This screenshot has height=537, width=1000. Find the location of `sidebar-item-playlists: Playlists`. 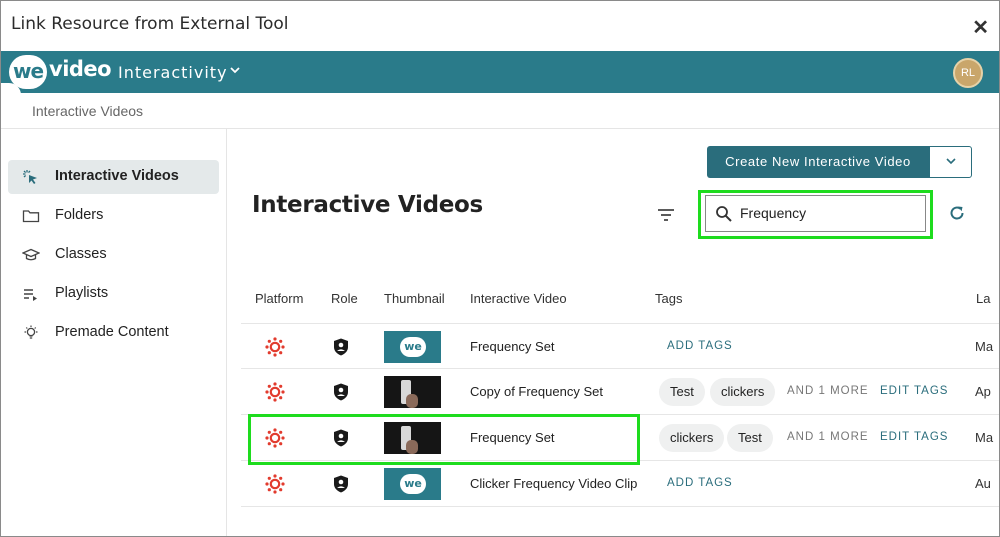

sidebar-item-playlists: Playlists is located at coordinates (113, 294).